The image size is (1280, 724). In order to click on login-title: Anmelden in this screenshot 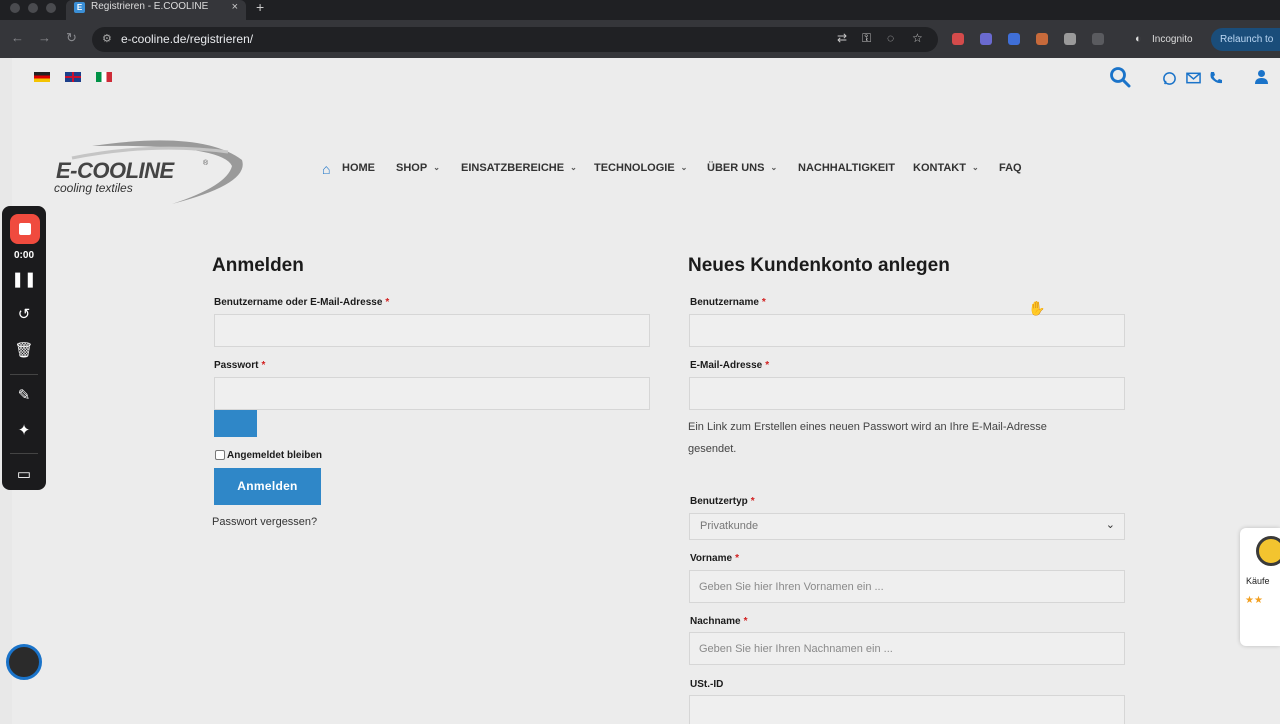, I will do `click(258, 265)`.